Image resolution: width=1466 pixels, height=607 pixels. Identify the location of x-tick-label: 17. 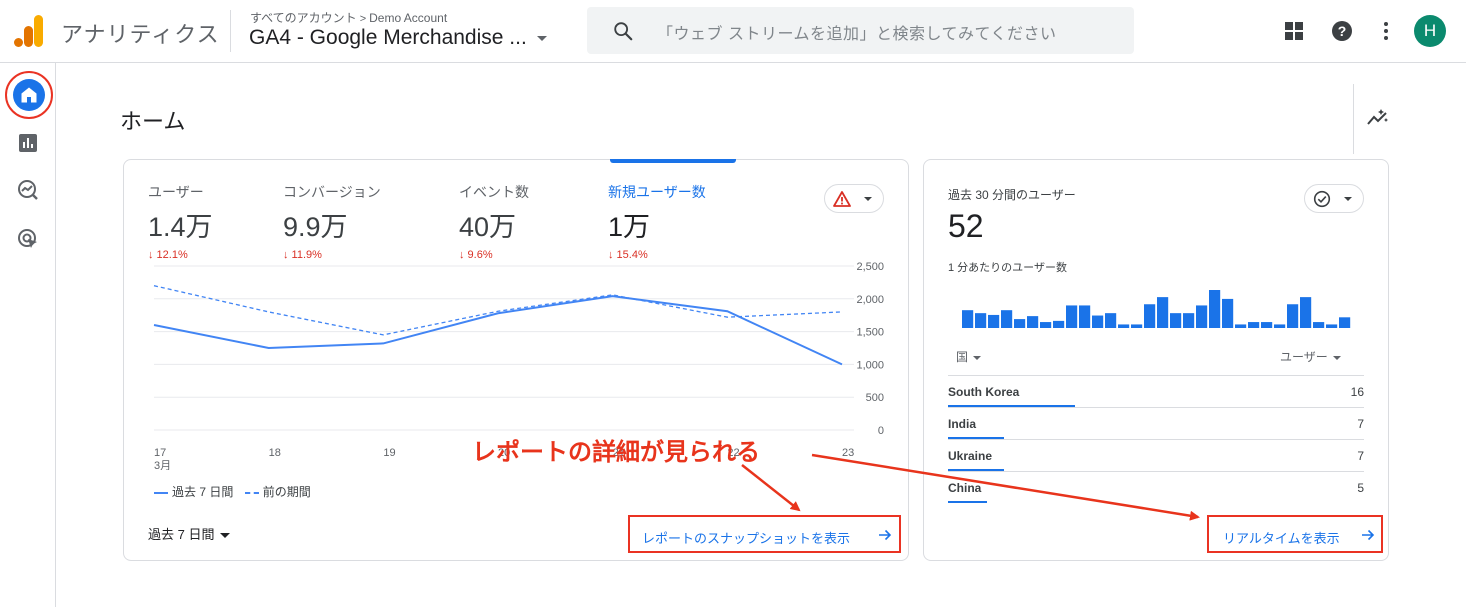
(160, 453).